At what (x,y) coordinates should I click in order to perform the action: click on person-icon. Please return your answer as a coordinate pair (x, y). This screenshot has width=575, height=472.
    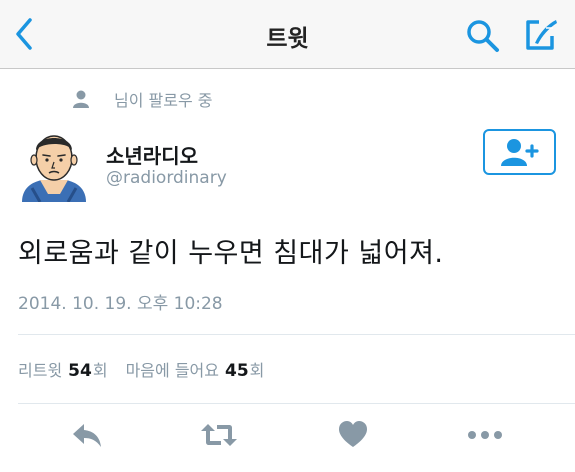
    Looking at the image, I should click on (81, 99).